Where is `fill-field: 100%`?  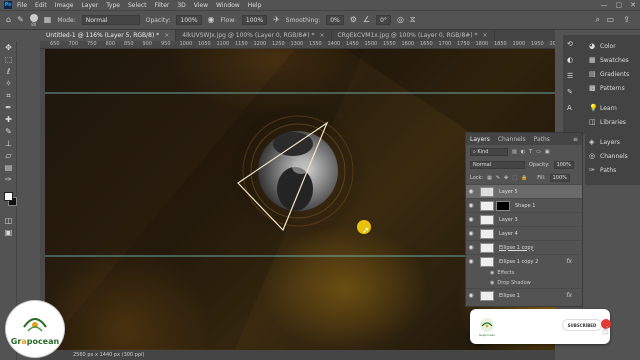 fill-field: 100% is located at coordinates (559, 177).